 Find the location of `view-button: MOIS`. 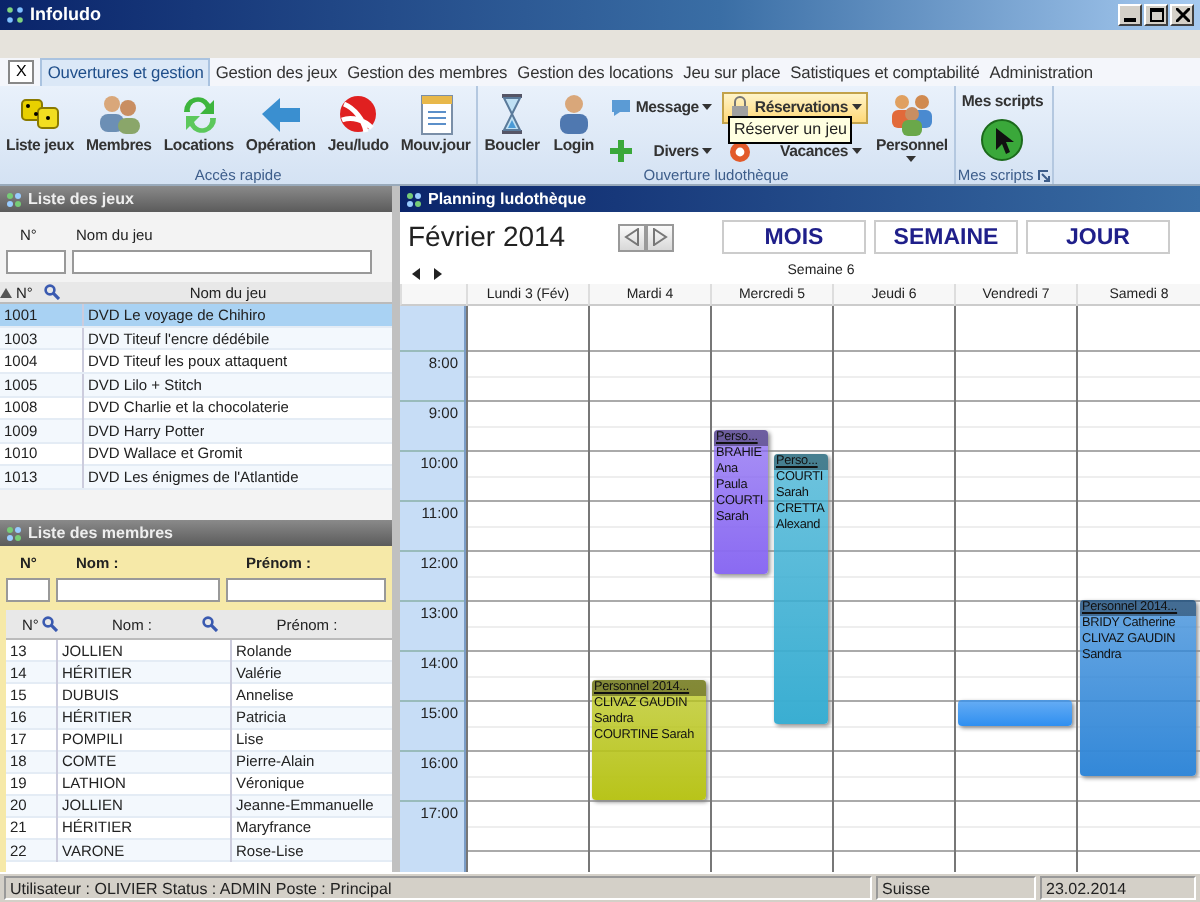

view-button: MOIS is located at coordinates (794, 237).